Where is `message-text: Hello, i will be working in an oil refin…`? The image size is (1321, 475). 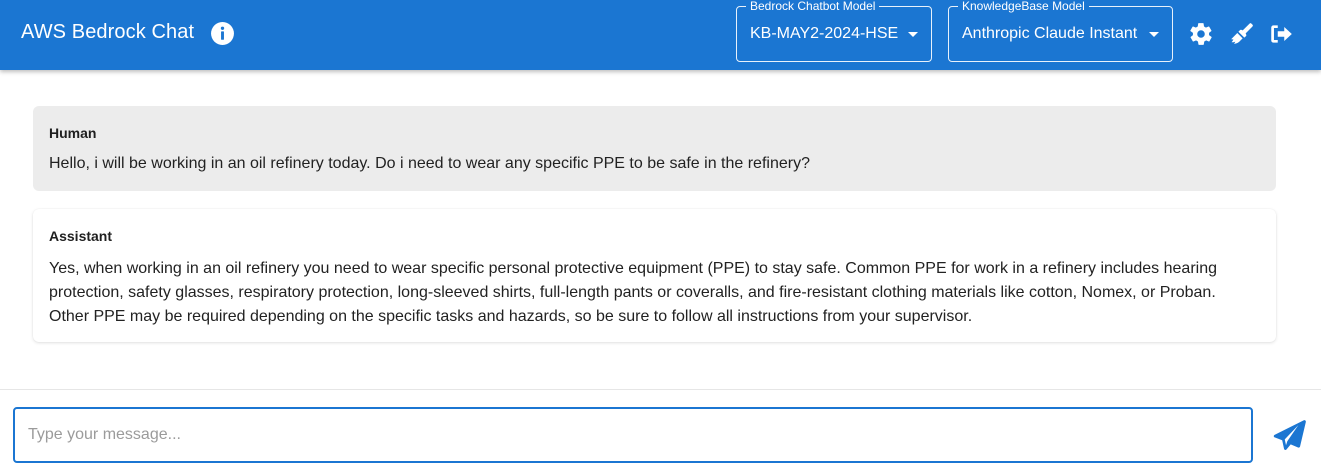
message-text: Hello, i will be working in an oil refin… is located at coordinates (429, 163).